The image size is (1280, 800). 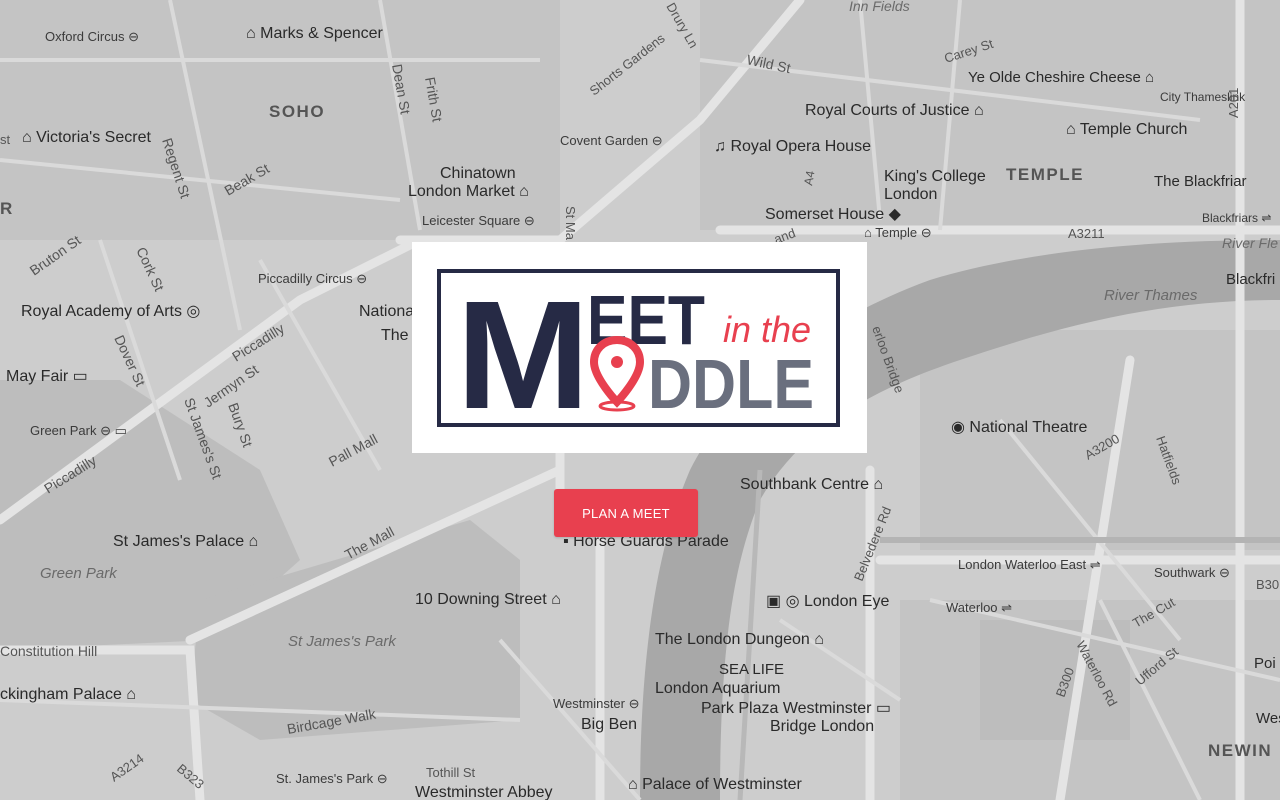 I want to click on svg-text: St James's Palace ⌂, so click(x=185, y=541).